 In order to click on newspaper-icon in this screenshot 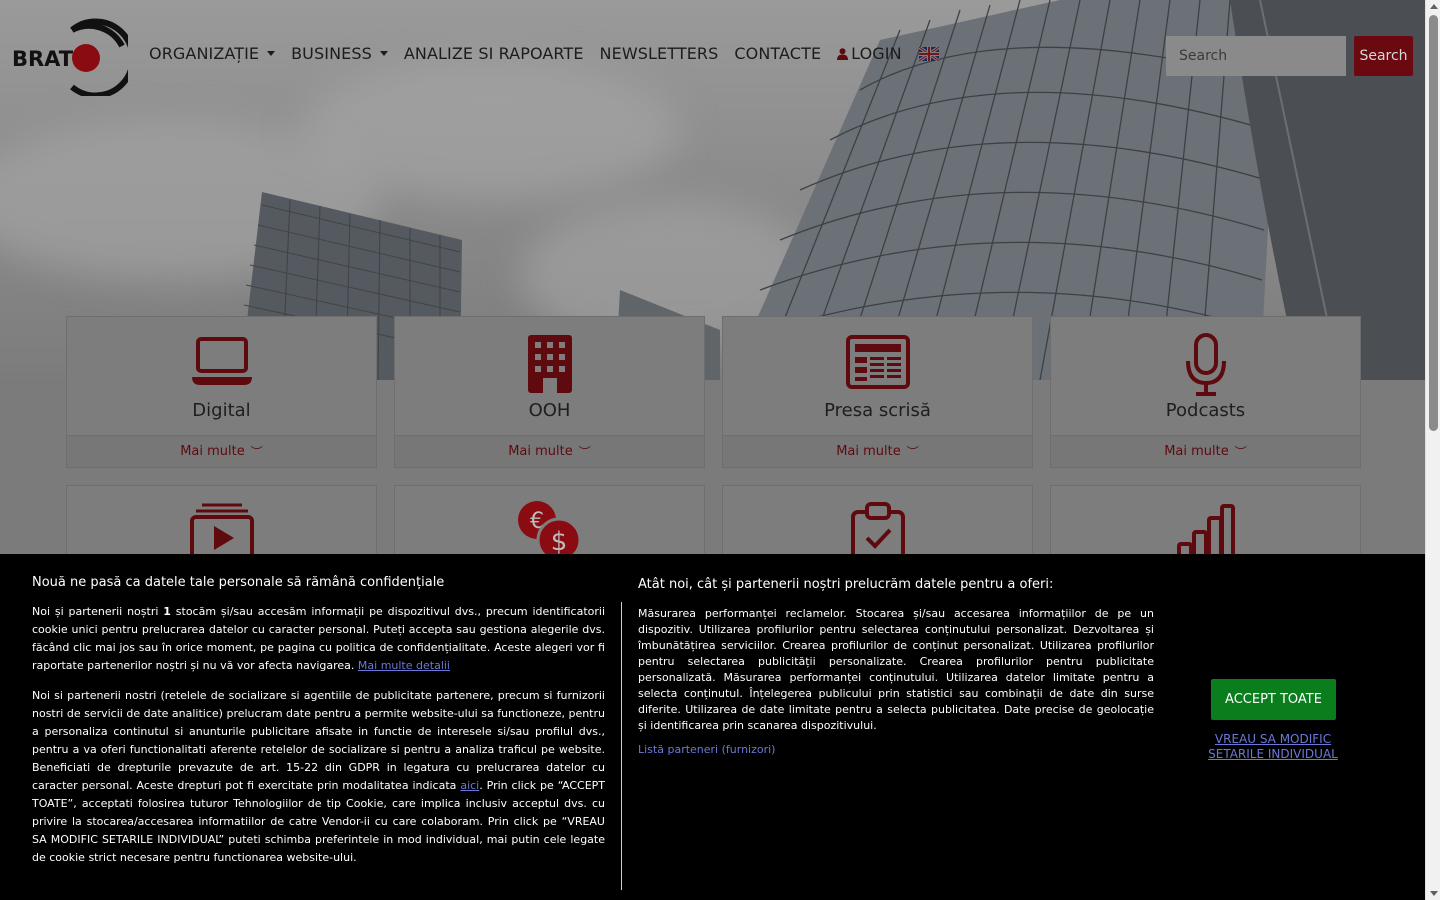, I will do `click(877, 362)`.